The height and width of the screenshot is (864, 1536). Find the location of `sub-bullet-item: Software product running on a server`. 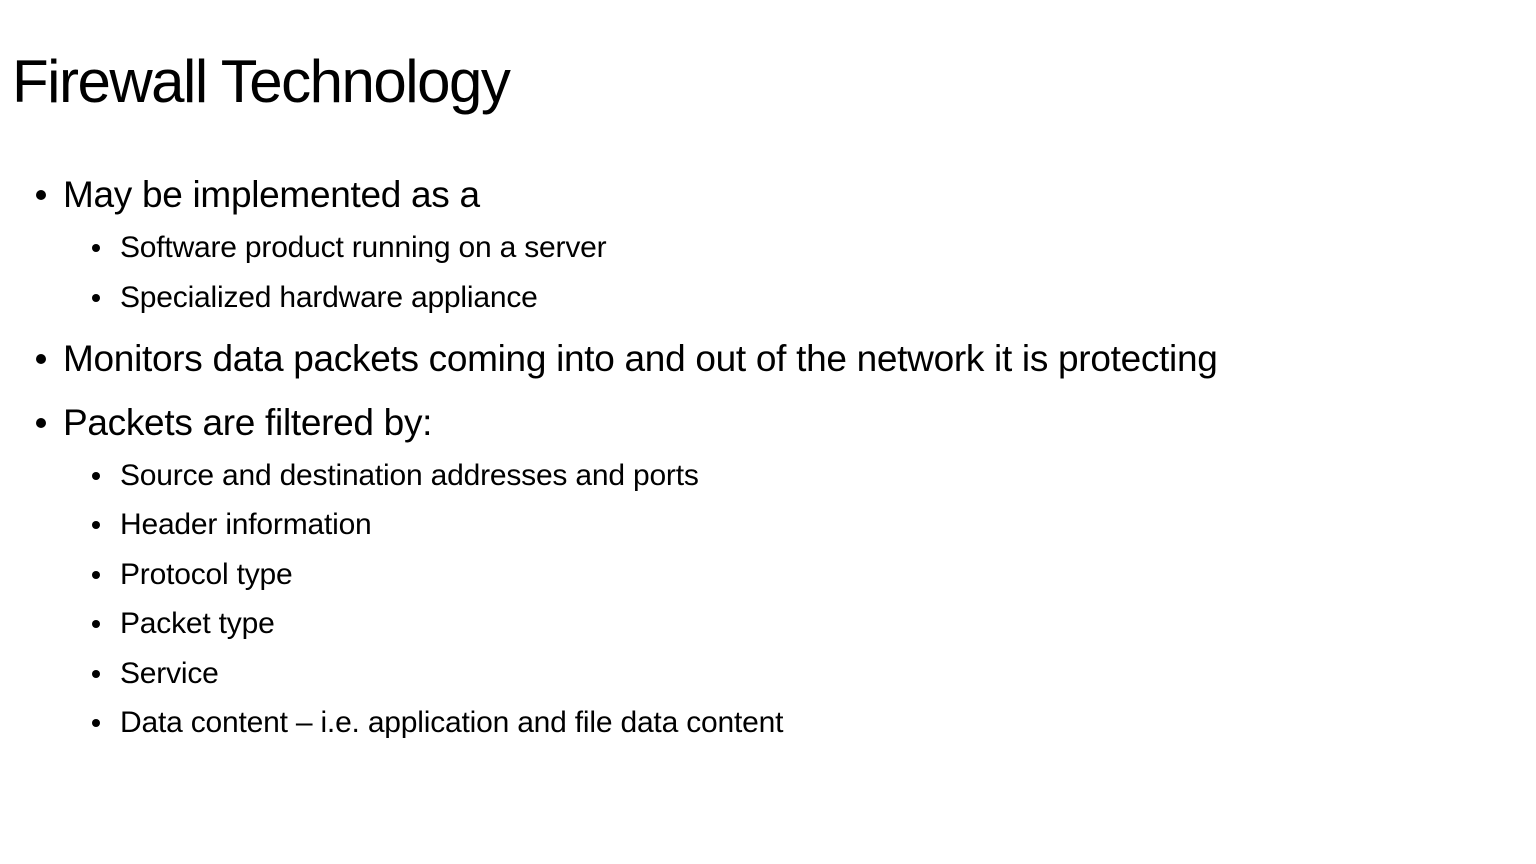

sub-bullet-item: Software product running on a server is located at coordinates (349, 248).